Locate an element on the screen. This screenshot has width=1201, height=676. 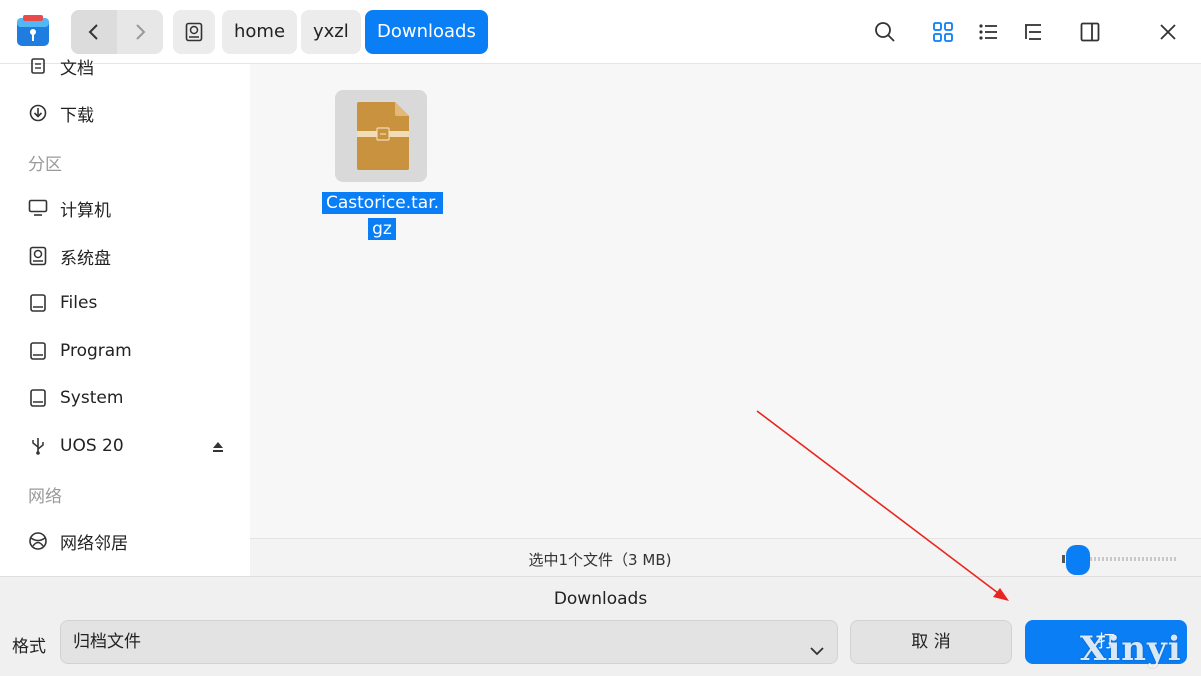
sidebar-item-downloads: 下载 is located at coordinates (125, 113).